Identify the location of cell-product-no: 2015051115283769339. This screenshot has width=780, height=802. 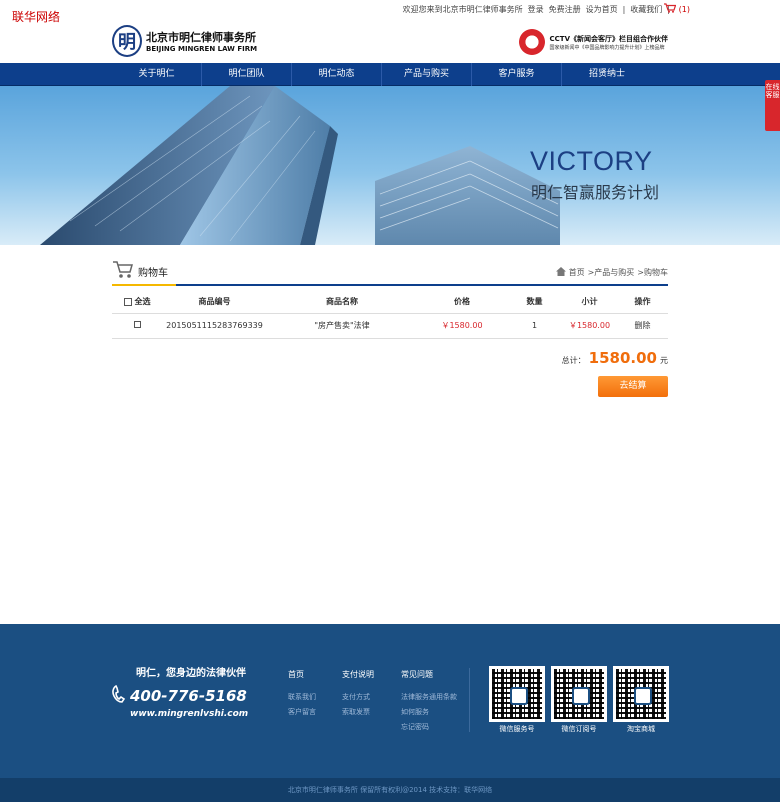
(214, 326).